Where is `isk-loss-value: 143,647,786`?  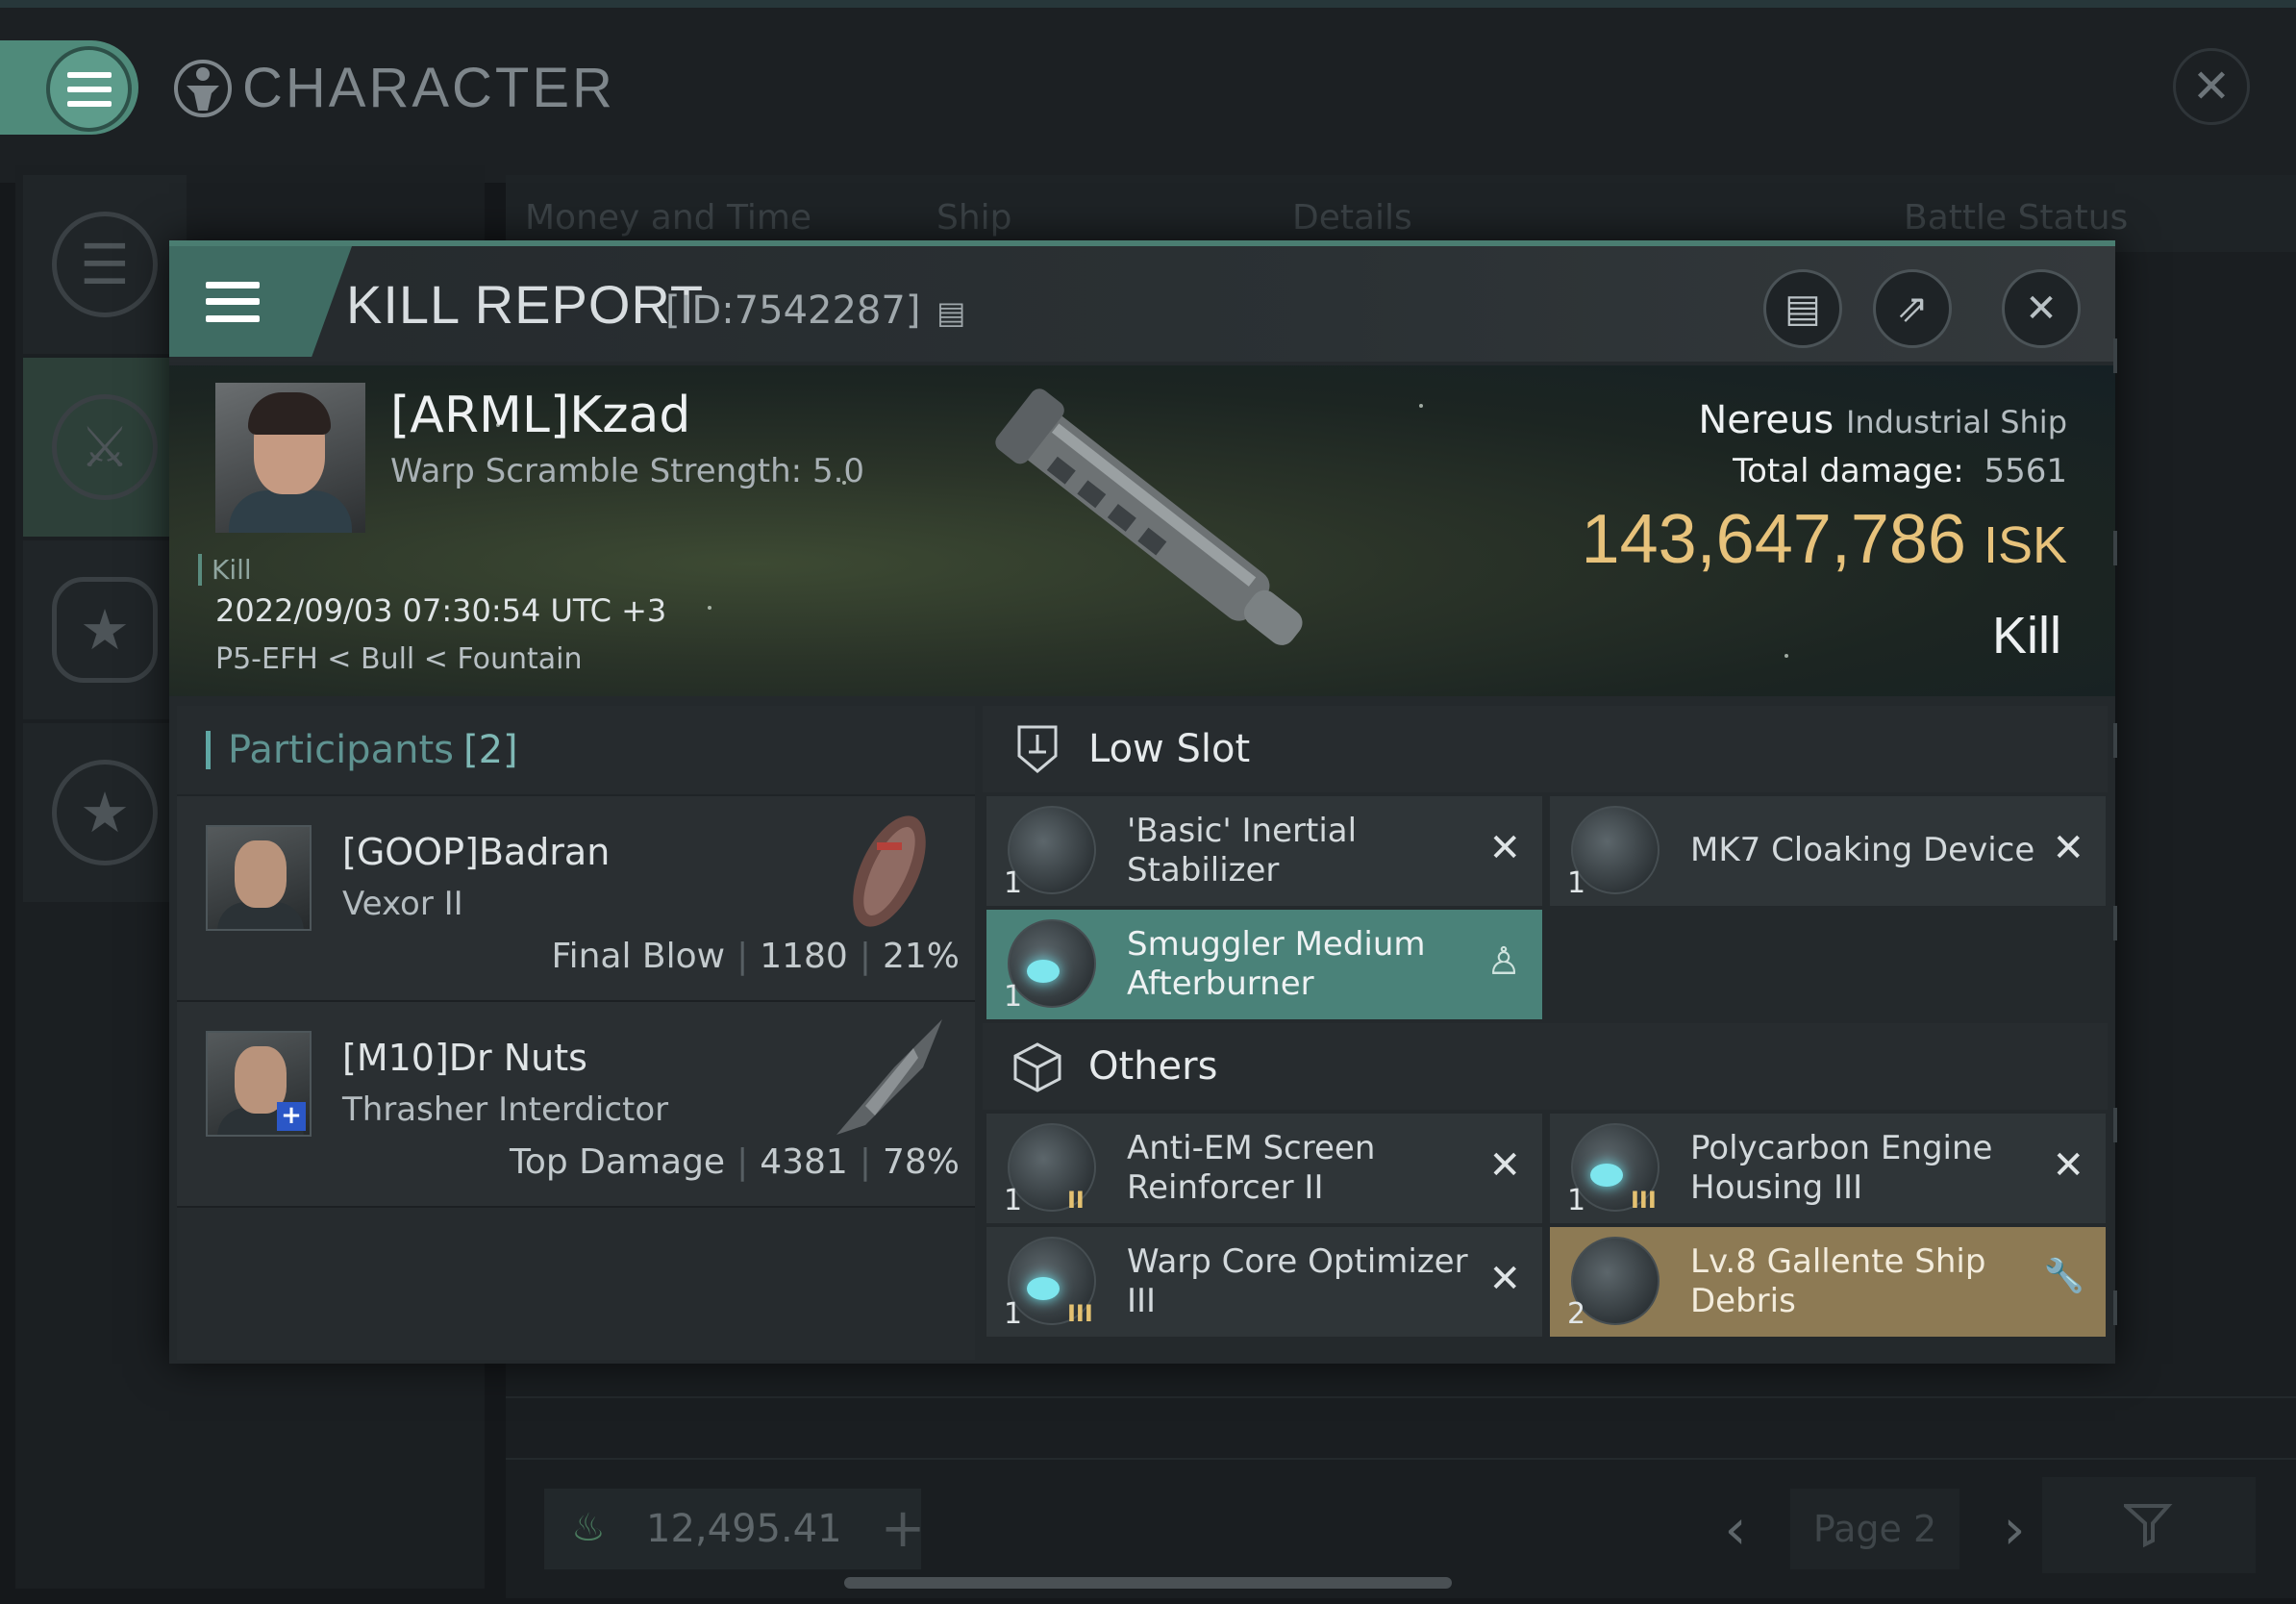
isk-loss-value: 143,647,786 is located at coordinates (1773, 539).